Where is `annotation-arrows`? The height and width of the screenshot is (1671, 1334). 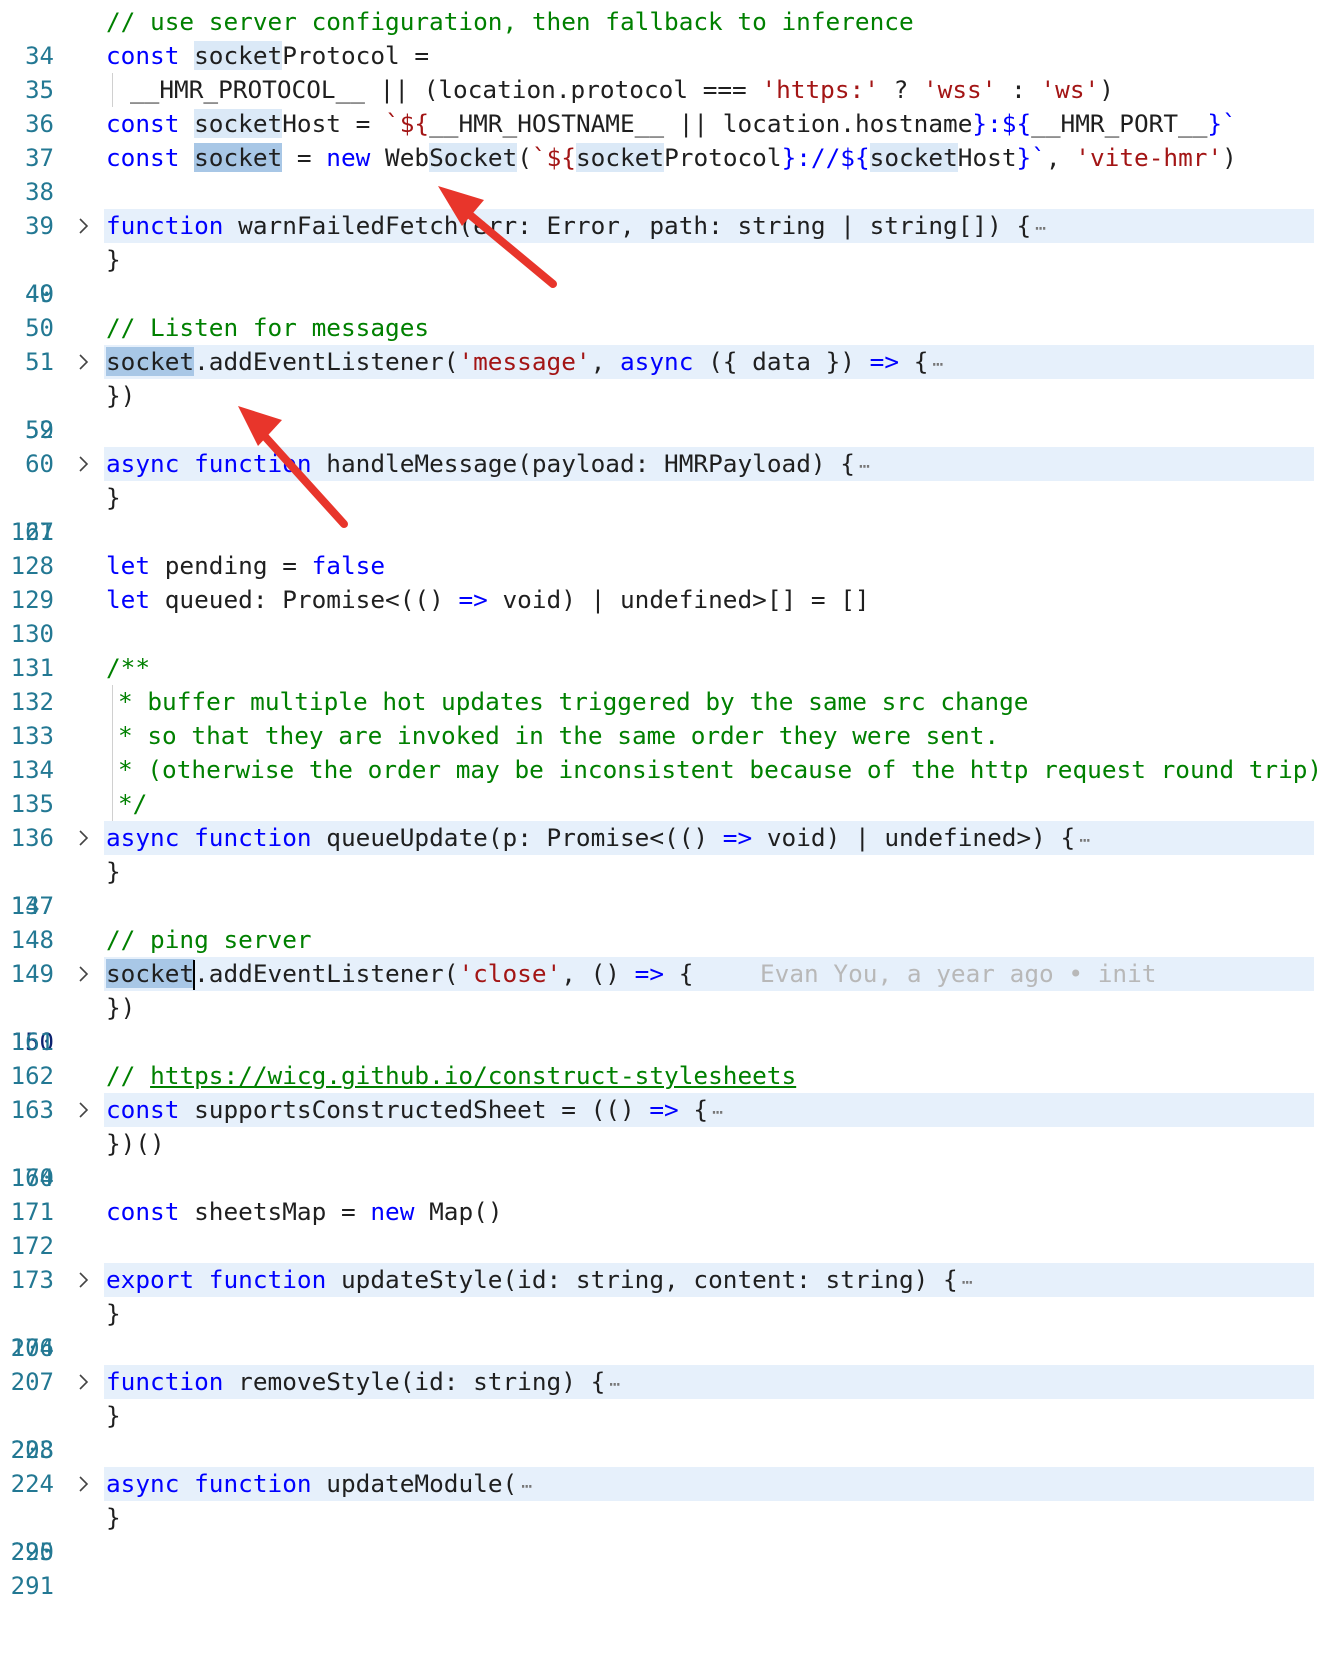
annotation-arrows is located at coordinates (397, 357).